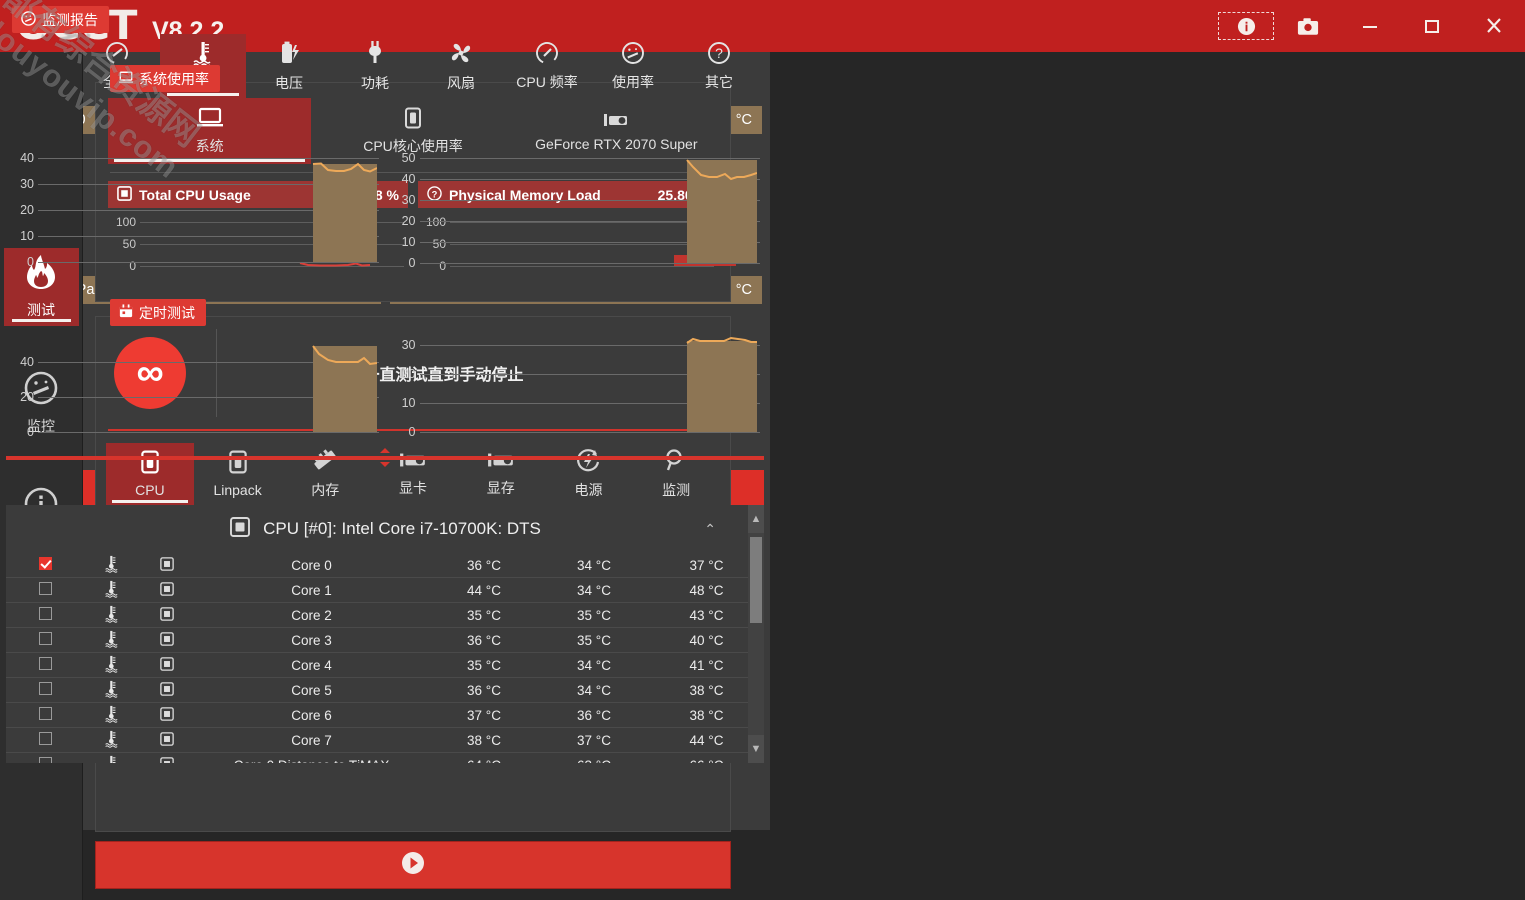  I want to click on screenshot-button, so click(1308, 26).